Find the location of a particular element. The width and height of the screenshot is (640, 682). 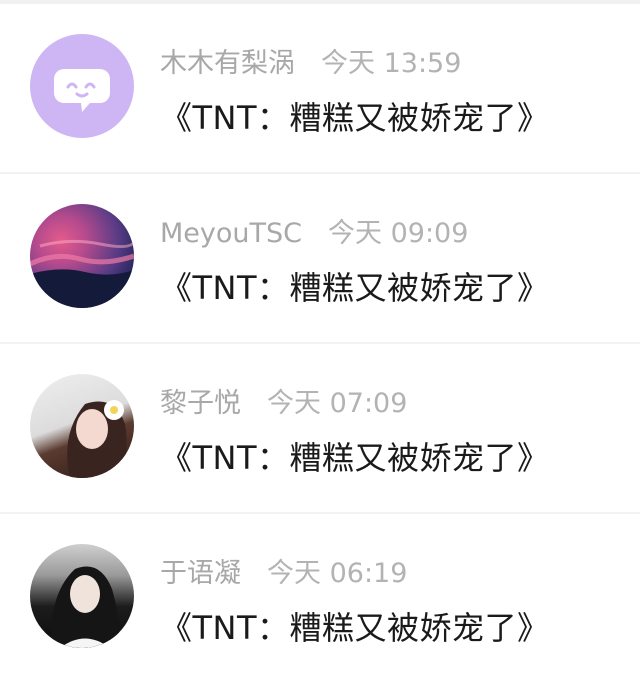

username: 木木有梨涡 is located at coordinates (227, 63).